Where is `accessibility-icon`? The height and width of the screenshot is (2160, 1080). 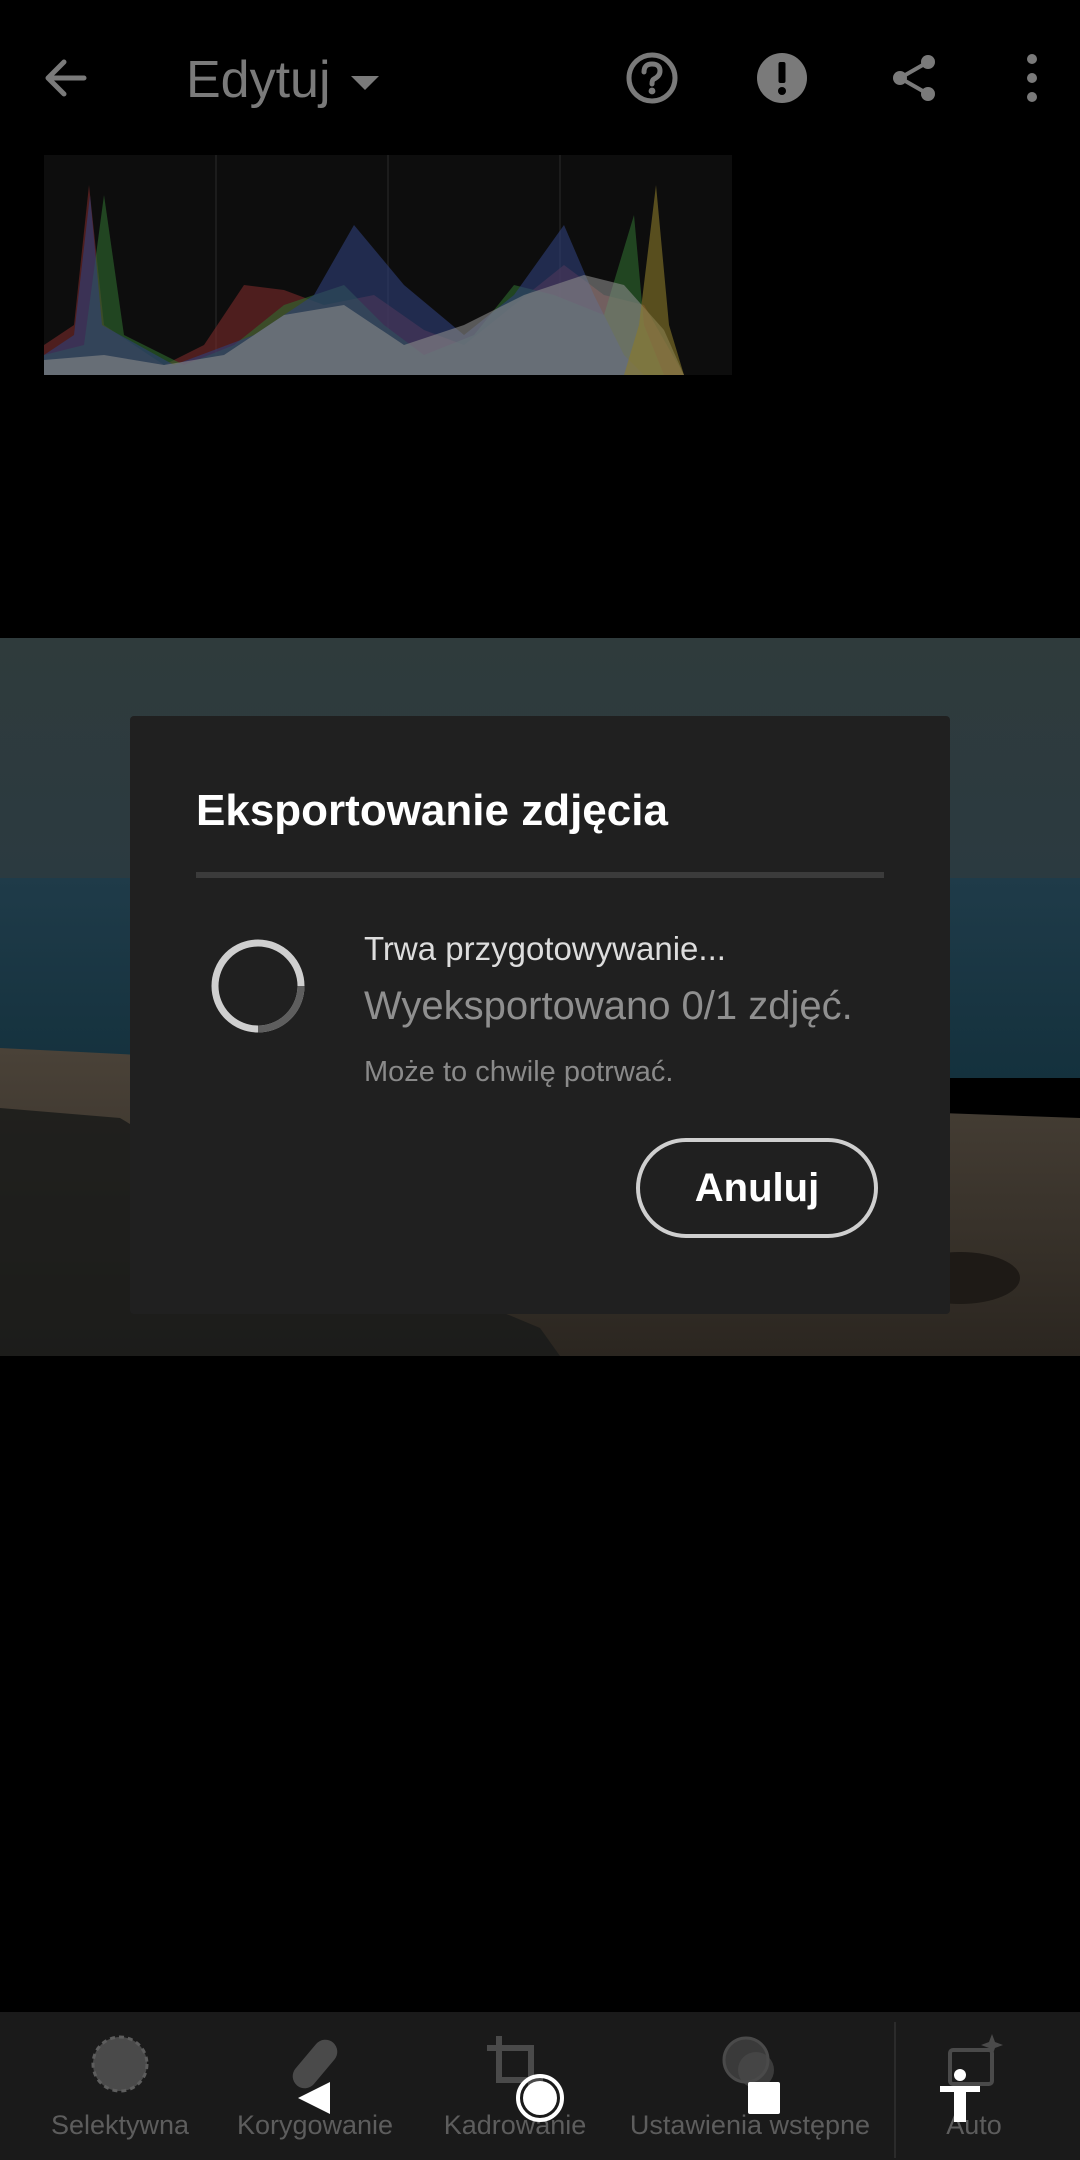 accessibility-icon is located at coordinates (960, 2096).